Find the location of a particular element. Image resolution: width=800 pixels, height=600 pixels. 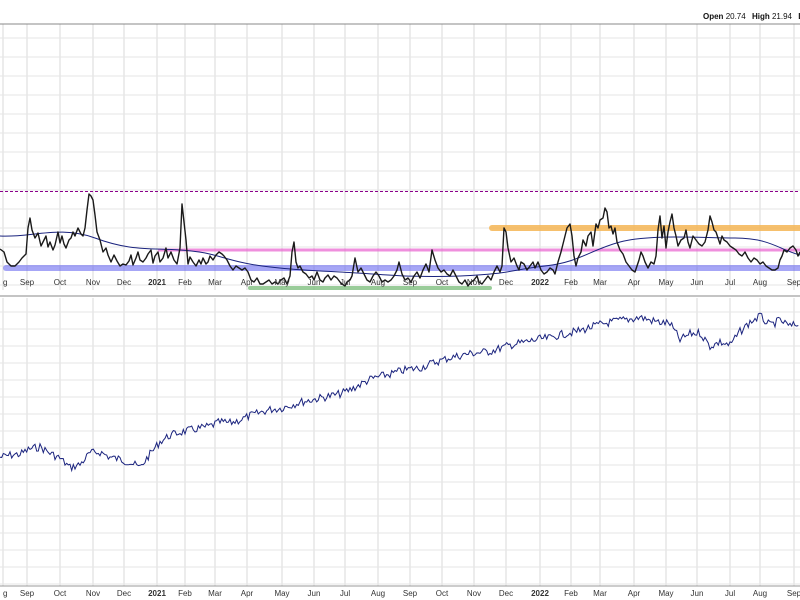

lower-x-tick-label: 2022 is located at coordinates (540, 593).